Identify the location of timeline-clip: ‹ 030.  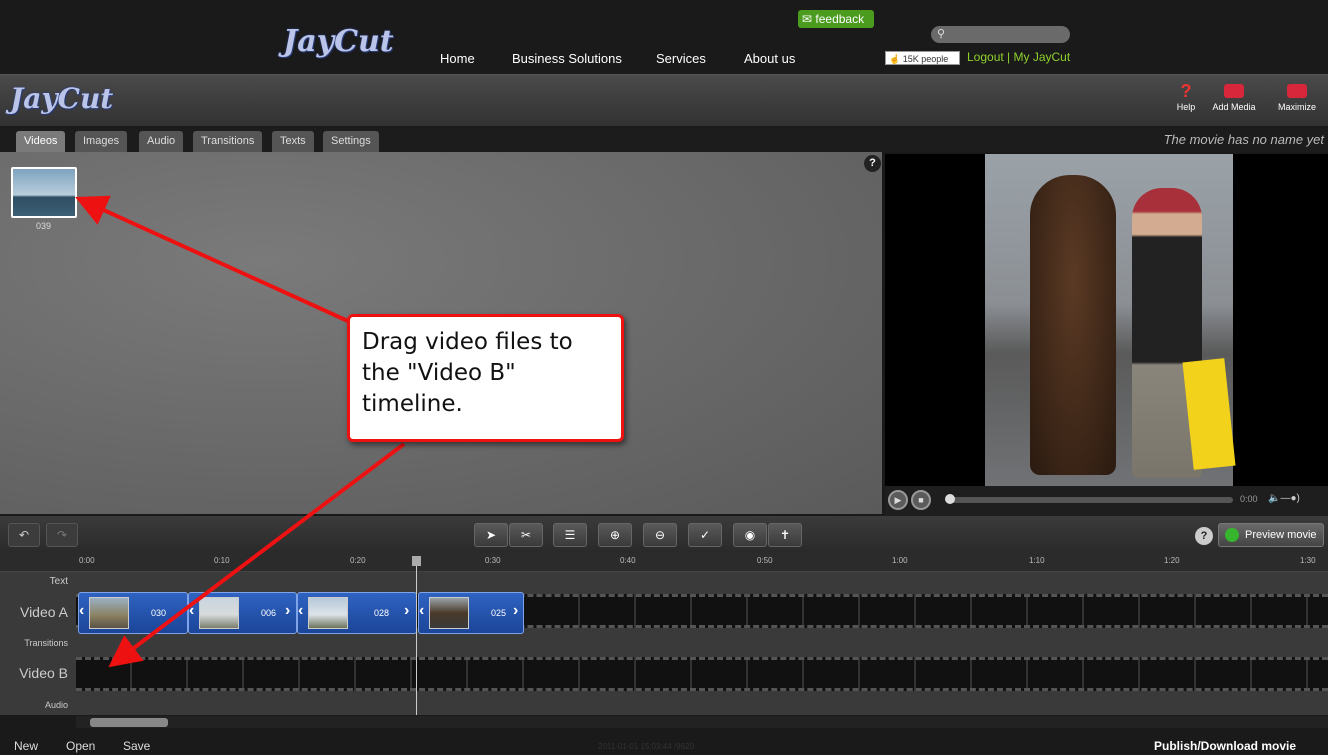
(133, 613).